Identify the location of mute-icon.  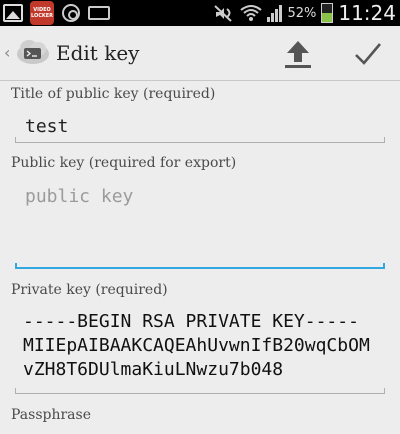
(223, 13).